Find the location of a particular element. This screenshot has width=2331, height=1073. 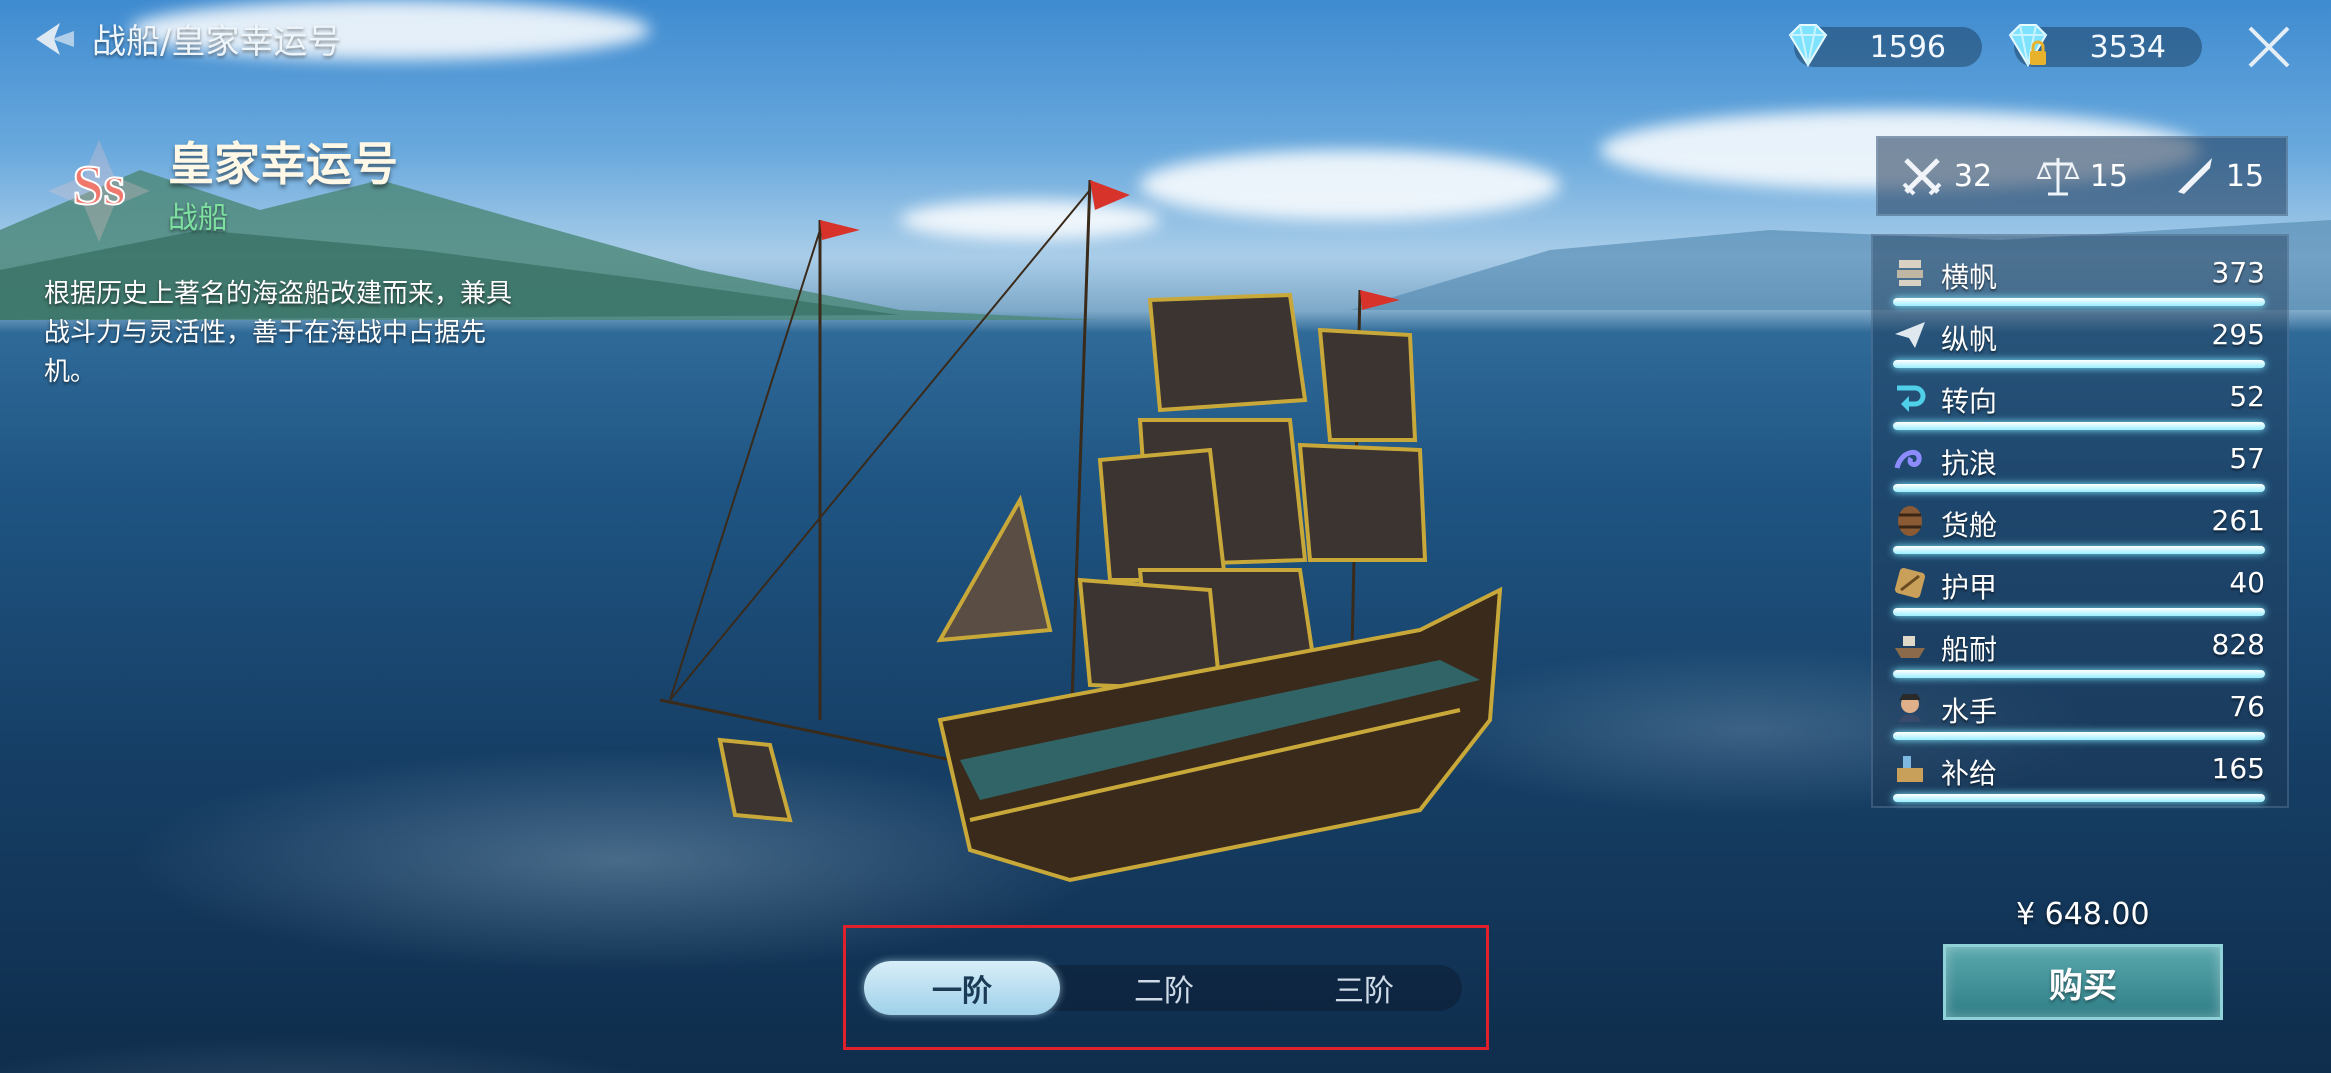

armor-plank-icon is located at coordinates (1910, 583).